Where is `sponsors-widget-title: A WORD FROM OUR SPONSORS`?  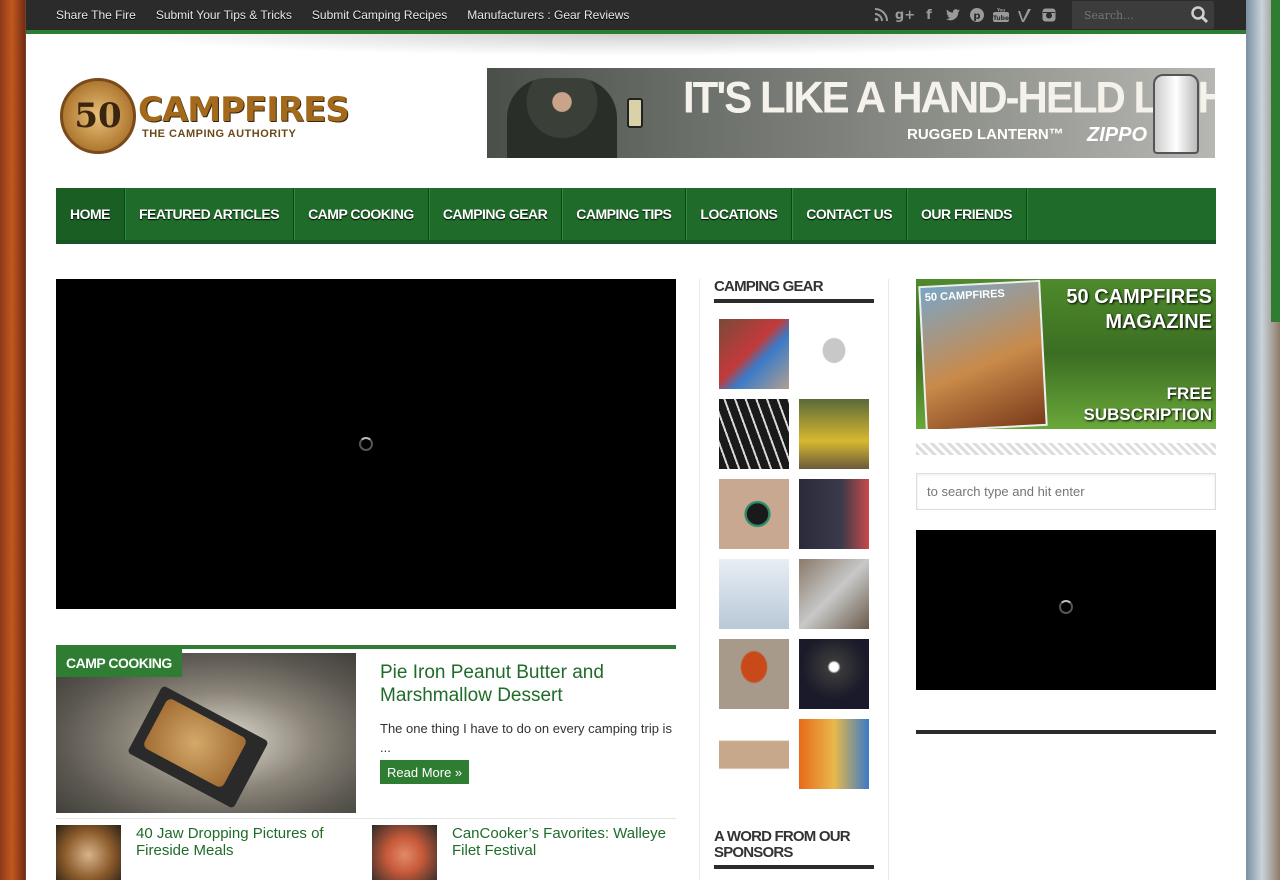 sponsors-widget-title: A WORD FROM OUR SPONSORS is located at coordinates (794, 849).